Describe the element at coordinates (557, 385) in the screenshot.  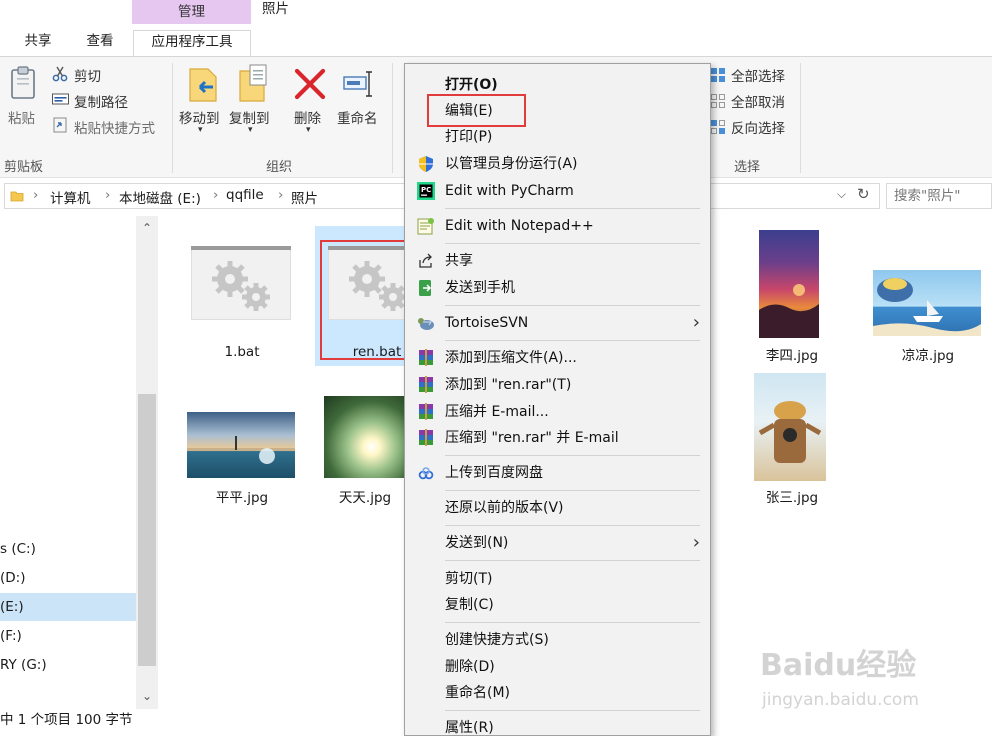
I see `menu-item-add-to-ren-rar: 添加到 "ren.rar"(T)` at that location.